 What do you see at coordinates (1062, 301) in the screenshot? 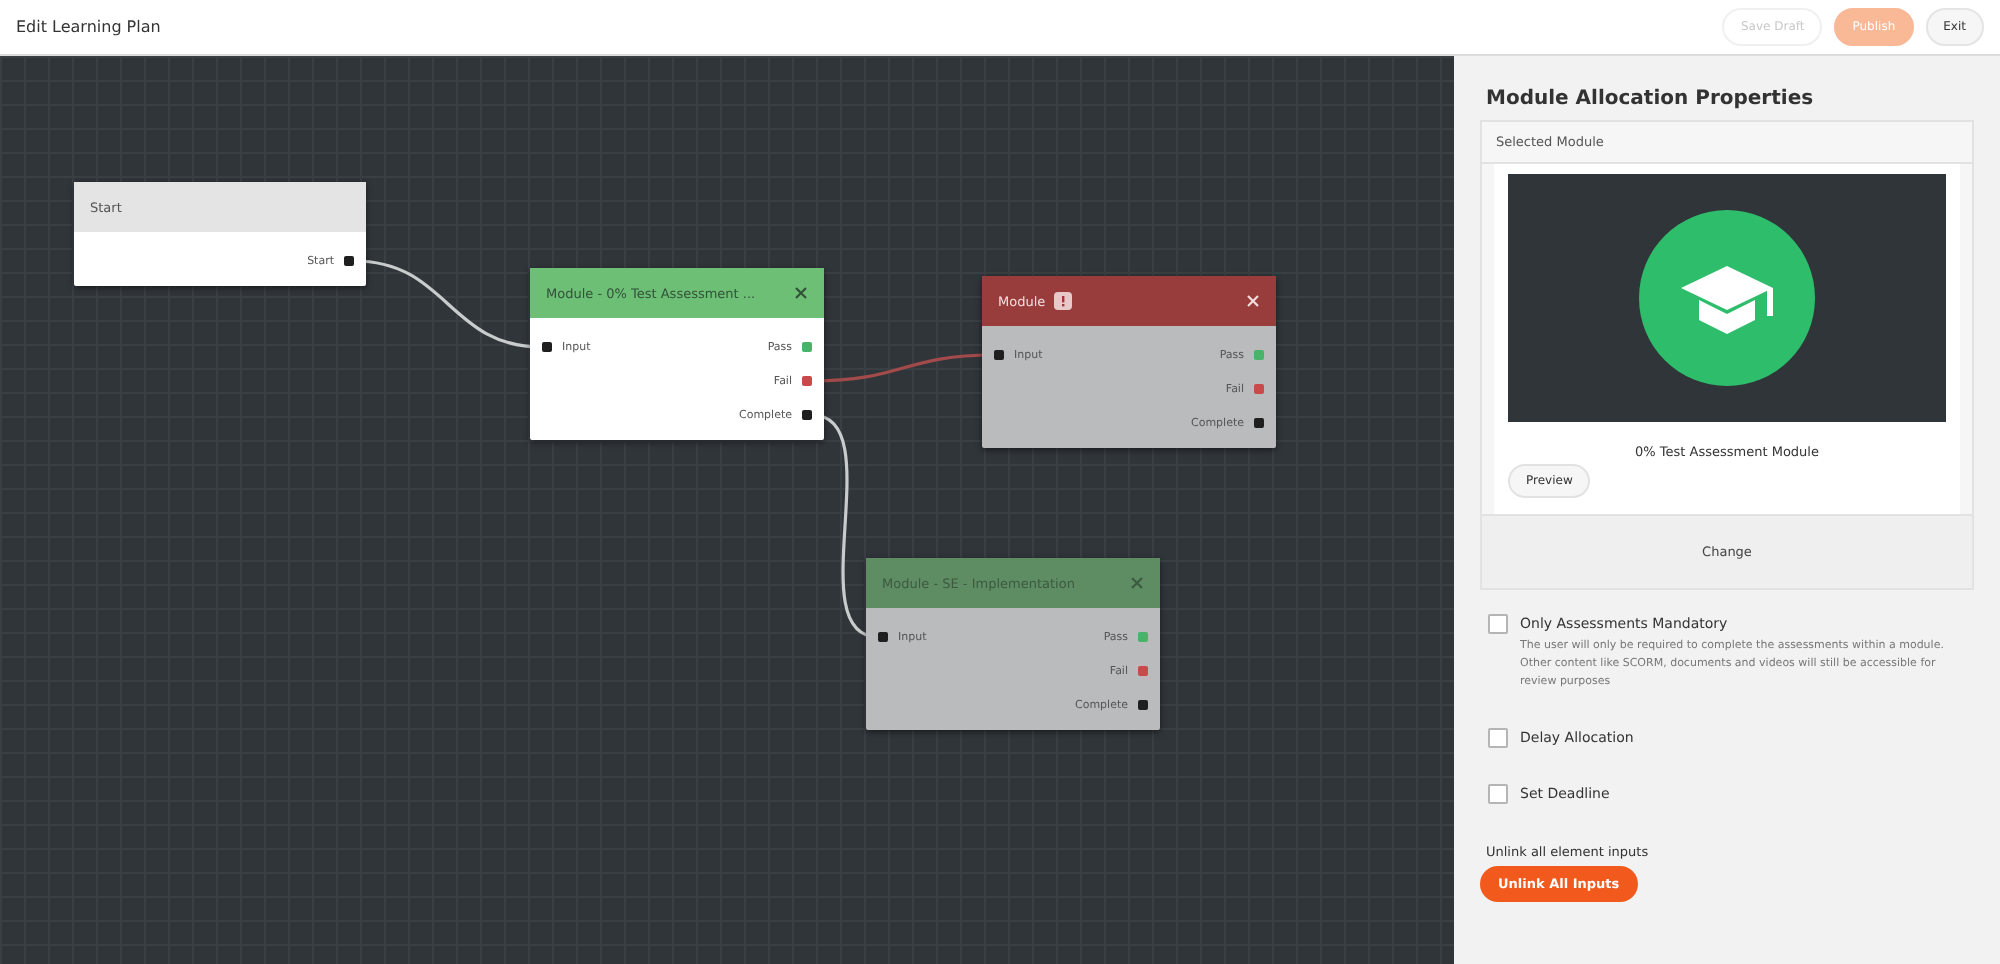
I see `warning-icon` at bounding box center [1062, 301].